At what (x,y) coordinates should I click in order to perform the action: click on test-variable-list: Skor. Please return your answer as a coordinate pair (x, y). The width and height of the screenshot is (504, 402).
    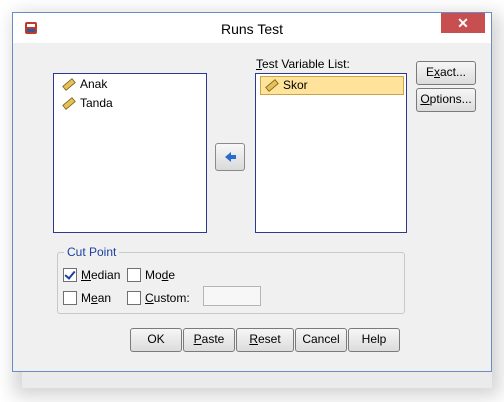
    Looking at the image, I should click on (331, 153).